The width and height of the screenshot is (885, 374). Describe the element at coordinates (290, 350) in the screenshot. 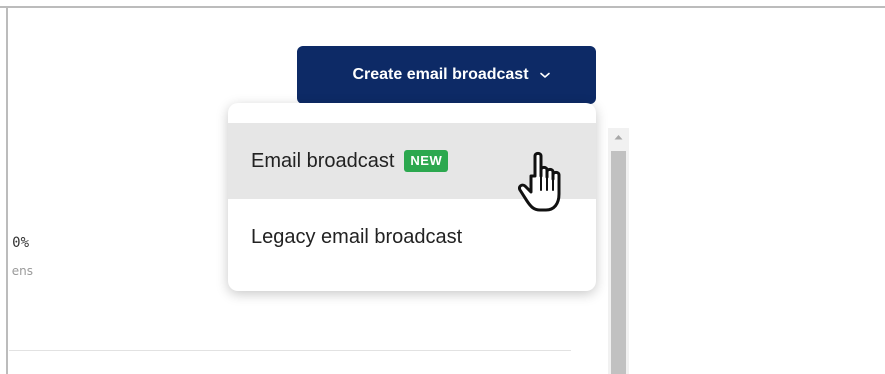

I see `divider` at that location.